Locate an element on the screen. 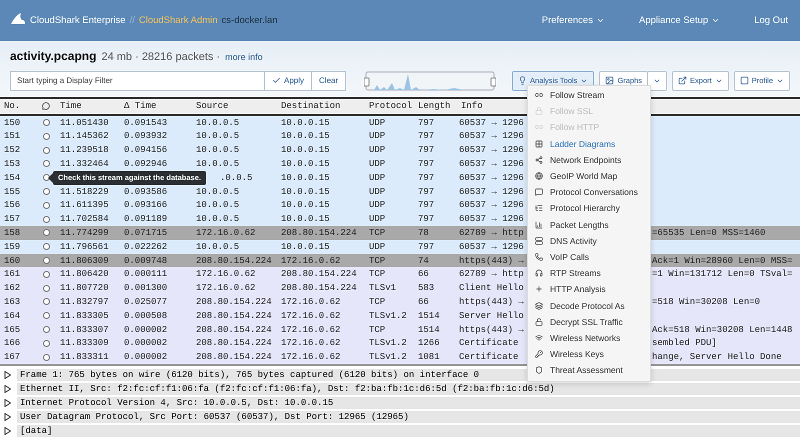 Image resolution: width=800 pixels, height=440 pixels. table-cell-text: 11.807720 is located at coordinates (84, 288).